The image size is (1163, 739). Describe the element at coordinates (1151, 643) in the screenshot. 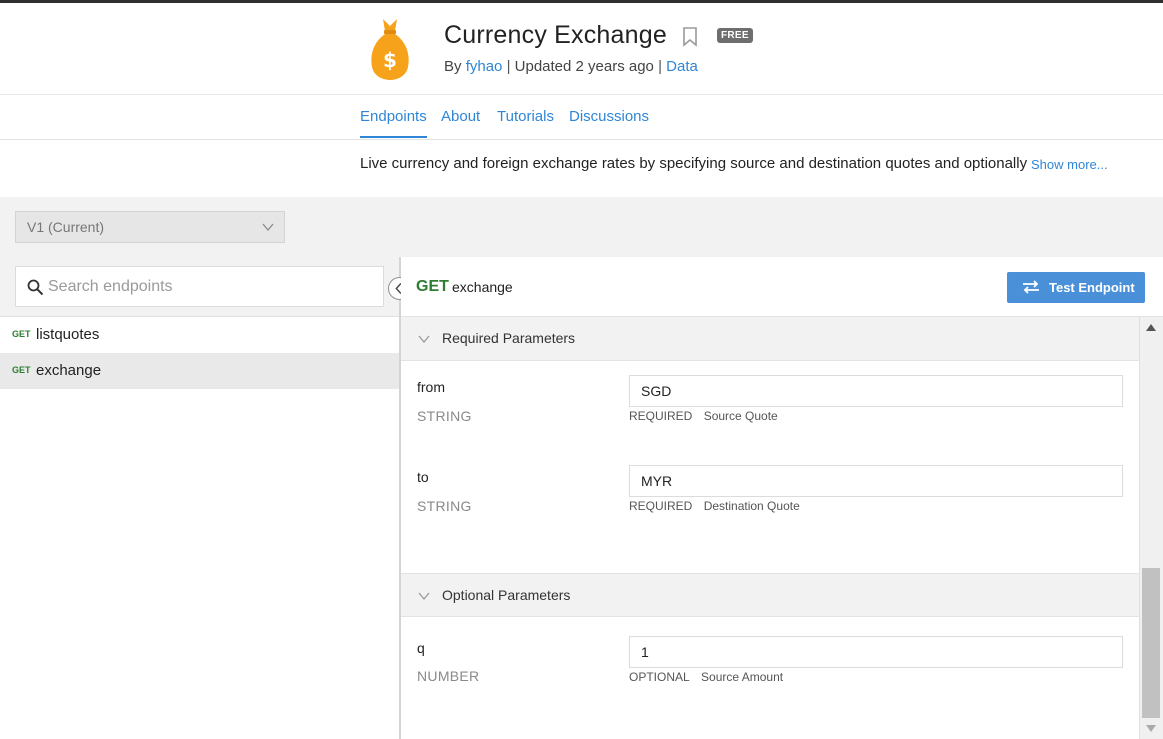

I see `scrollbar-thumb` at that location.